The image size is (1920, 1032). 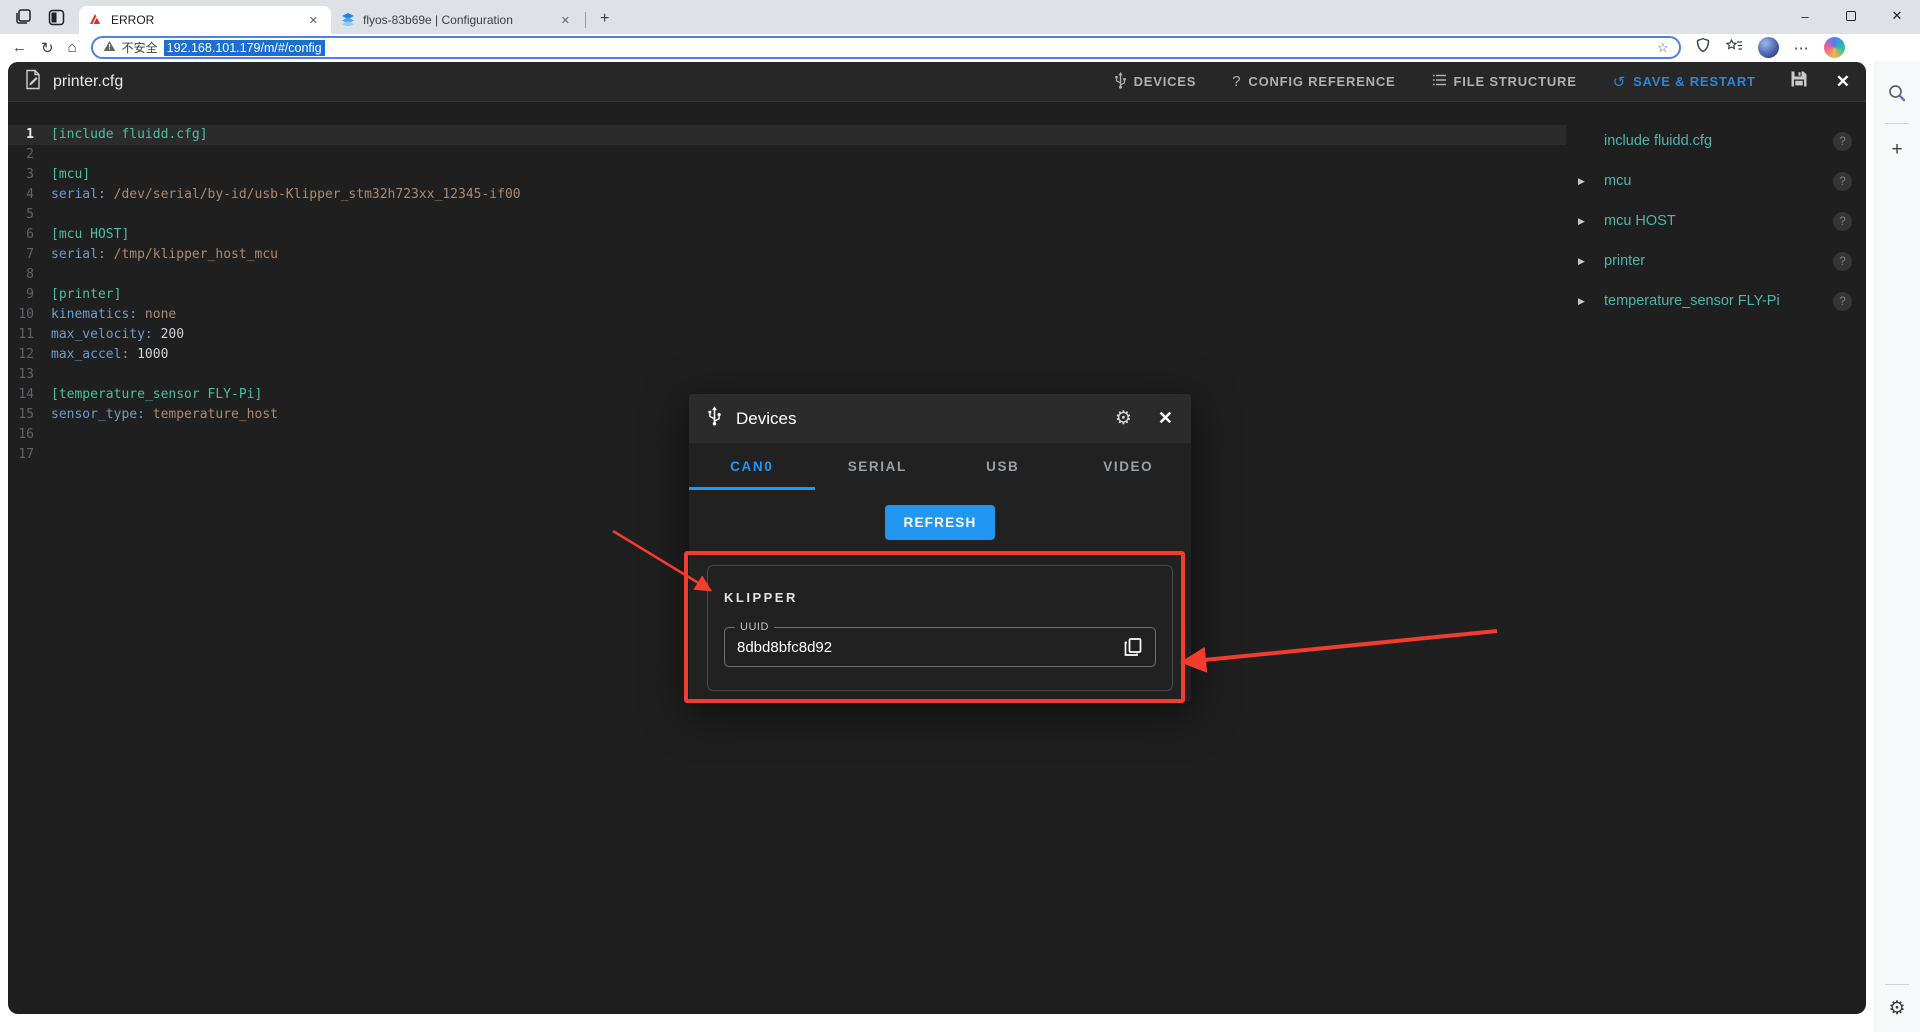 I want to click on tab-usb: USB, so click(x=1003, y=466).